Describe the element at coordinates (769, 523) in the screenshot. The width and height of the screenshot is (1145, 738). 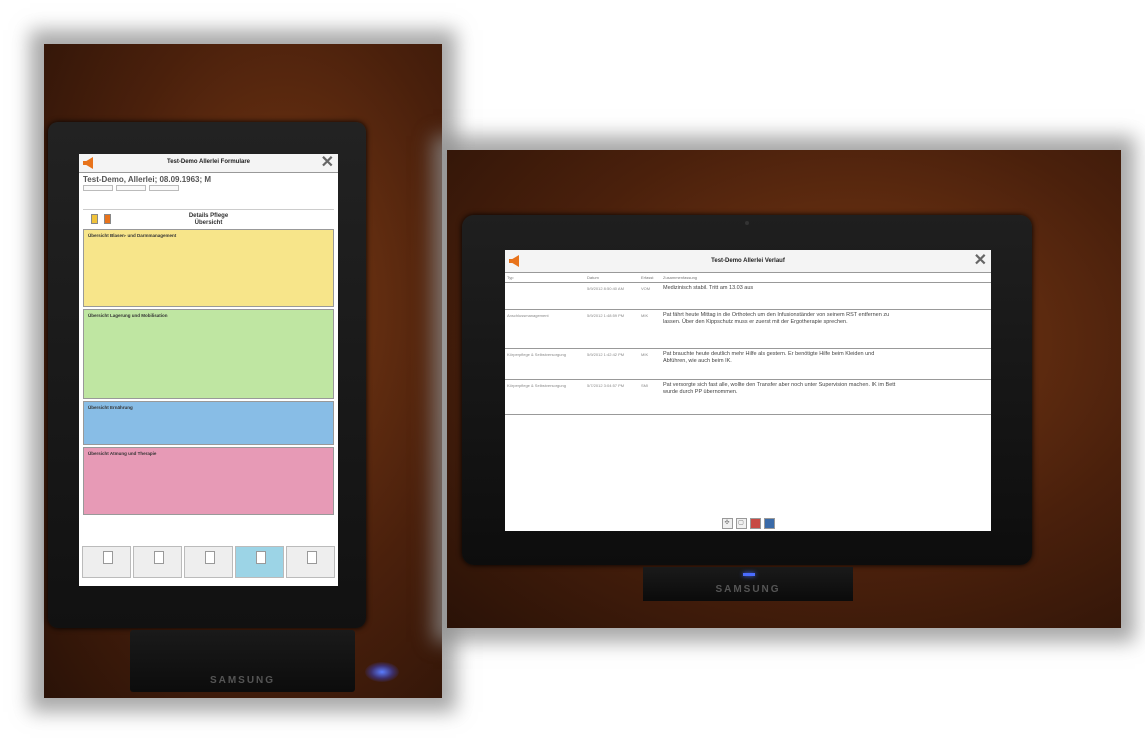
I see `save-icon` at that location.